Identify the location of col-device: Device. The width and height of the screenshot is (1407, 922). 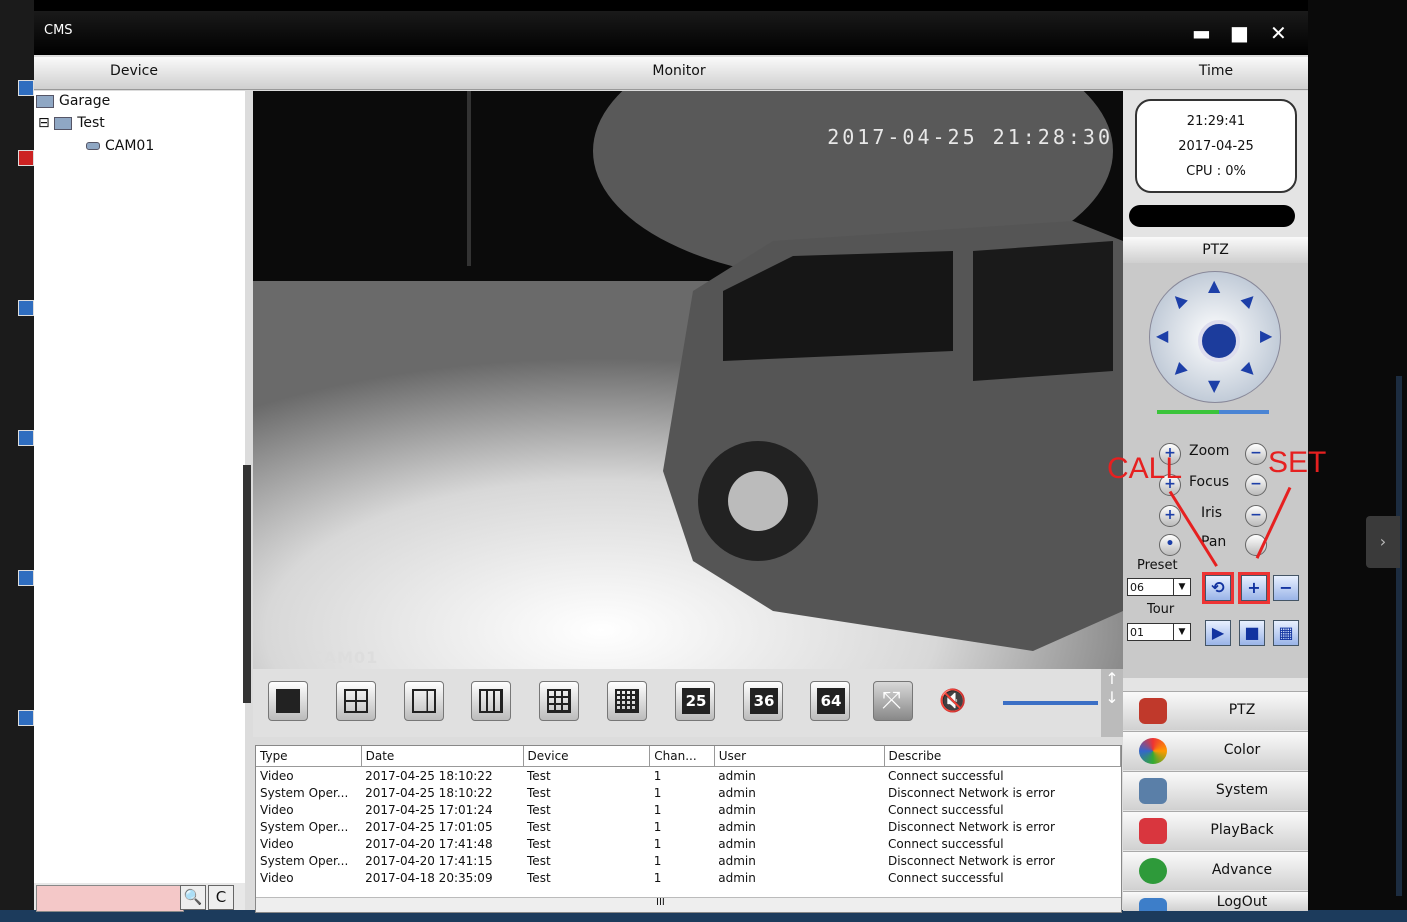
(587, 756).